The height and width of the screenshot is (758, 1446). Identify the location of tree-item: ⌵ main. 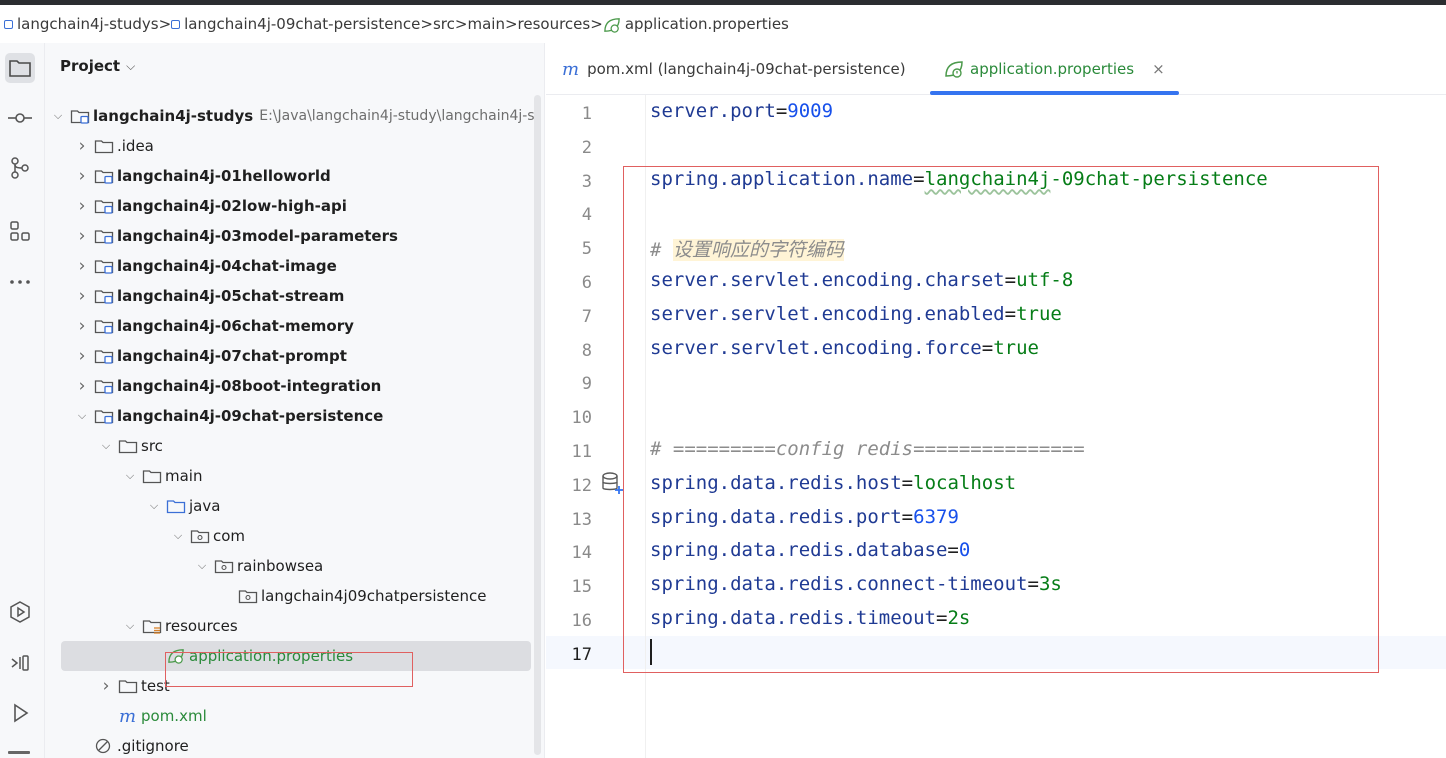
(289, 476).